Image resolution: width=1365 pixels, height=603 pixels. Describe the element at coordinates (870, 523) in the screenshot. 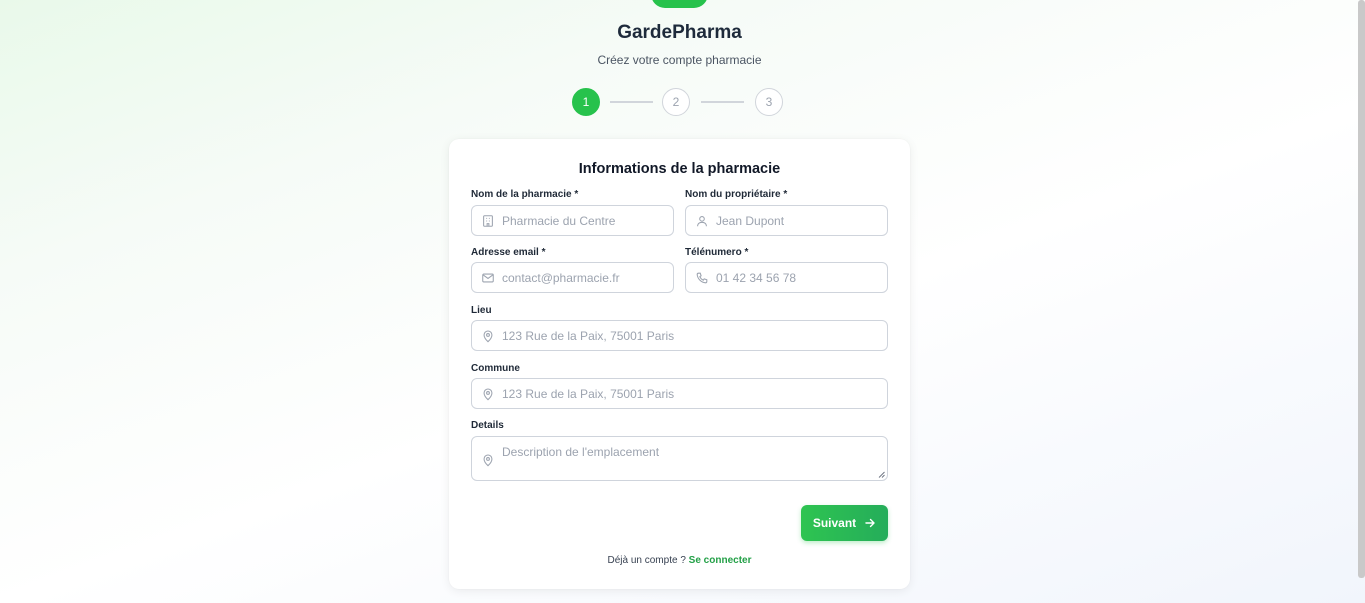

I see `arrow-right-icon` at that location.